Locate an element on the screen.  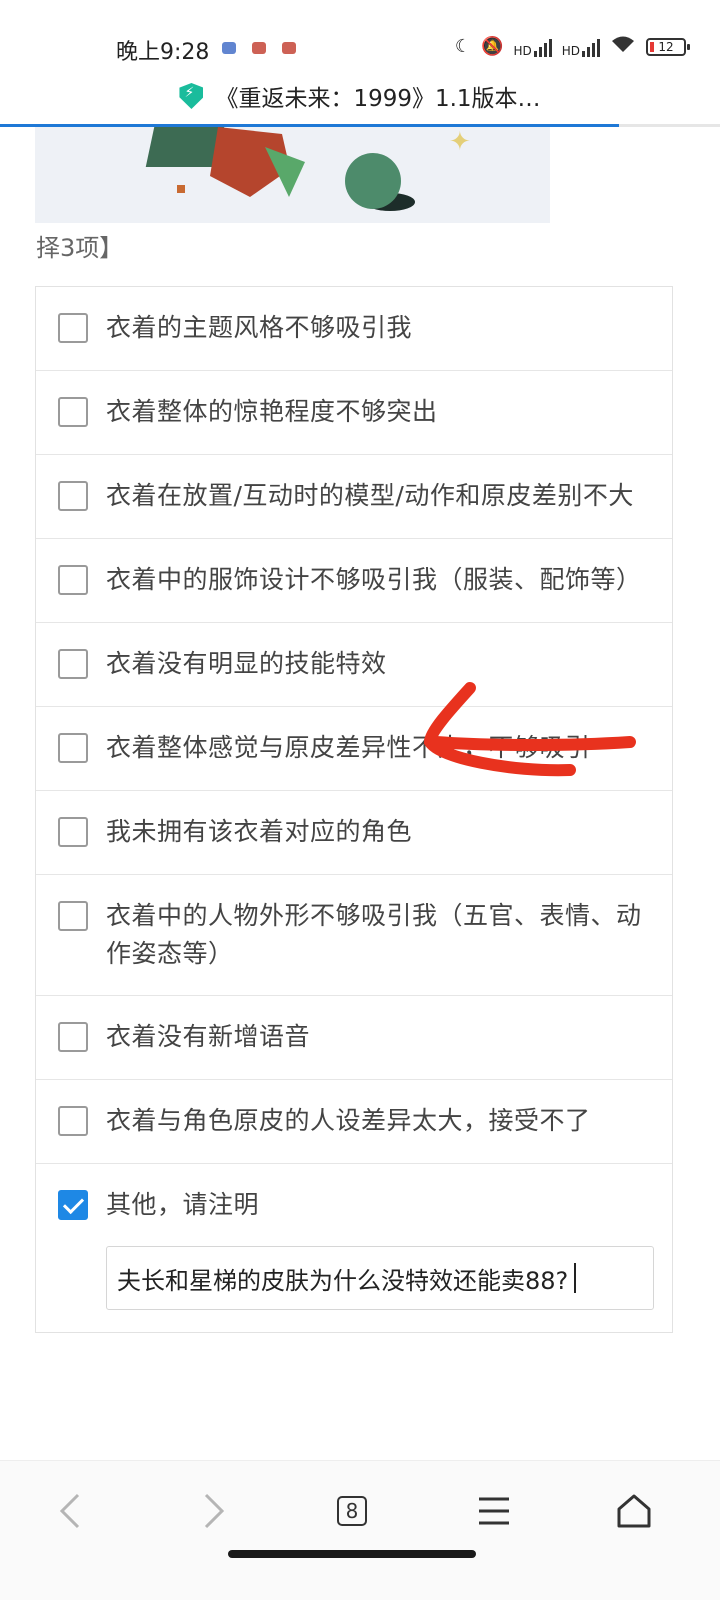
home-icon is located at coordinates (634, 1511).